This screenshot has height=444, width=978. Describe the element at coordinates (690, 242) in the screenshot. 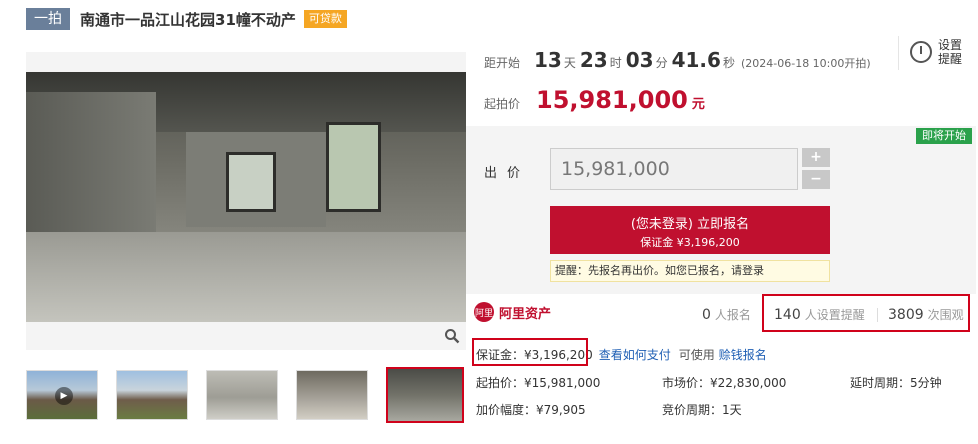

I see `signup-deposit-label: 保证金 ¥3,196,200` at that location.